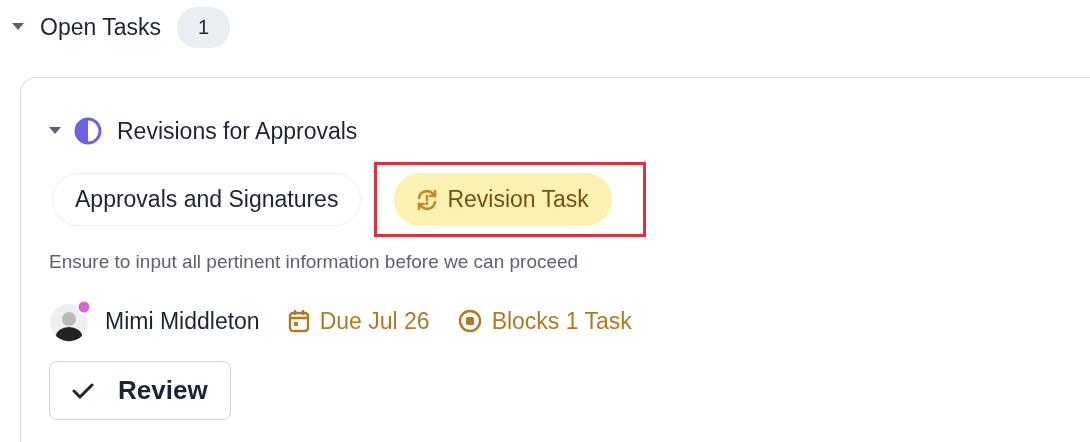 This screenshot has width=1090, height=442. Describe the element at coordinates (469, 321) in the screenshot. I see `stop-icon` at that location.